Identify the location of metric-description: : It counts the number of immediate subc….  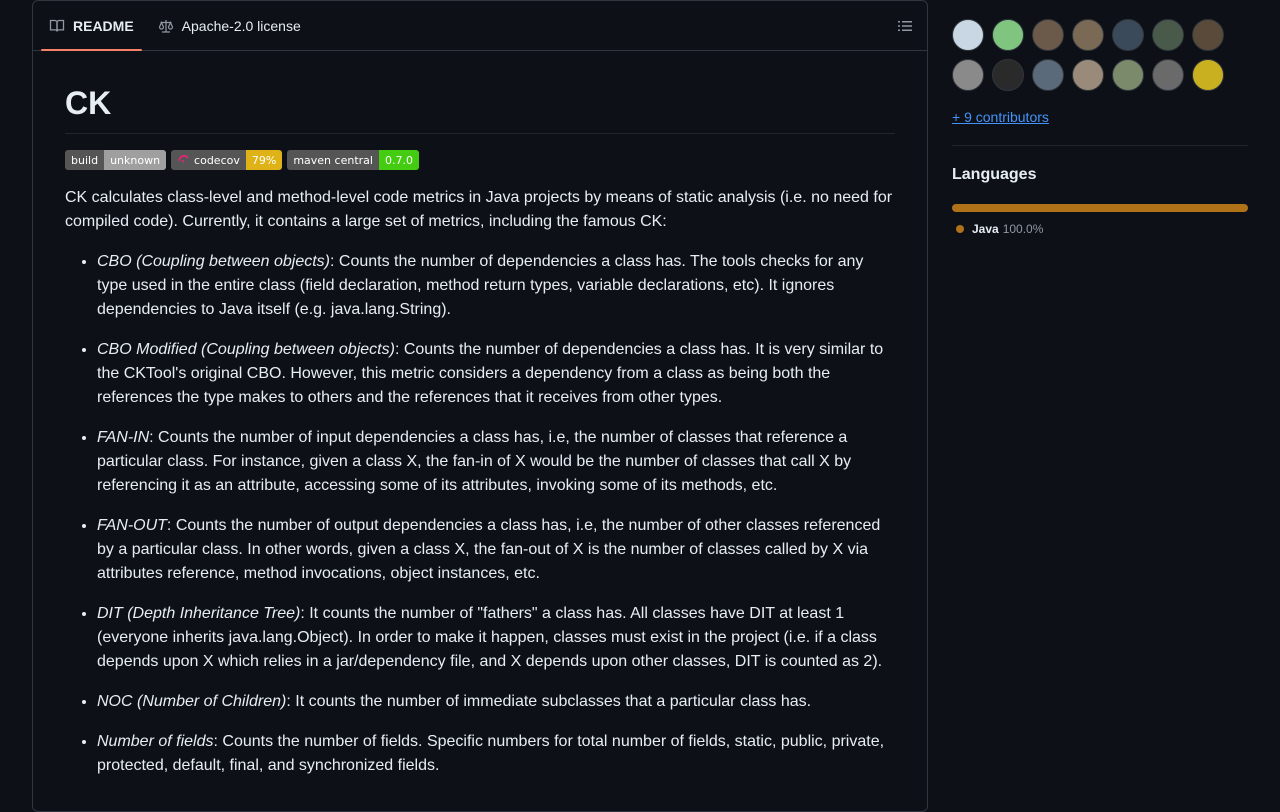
(549, 701).